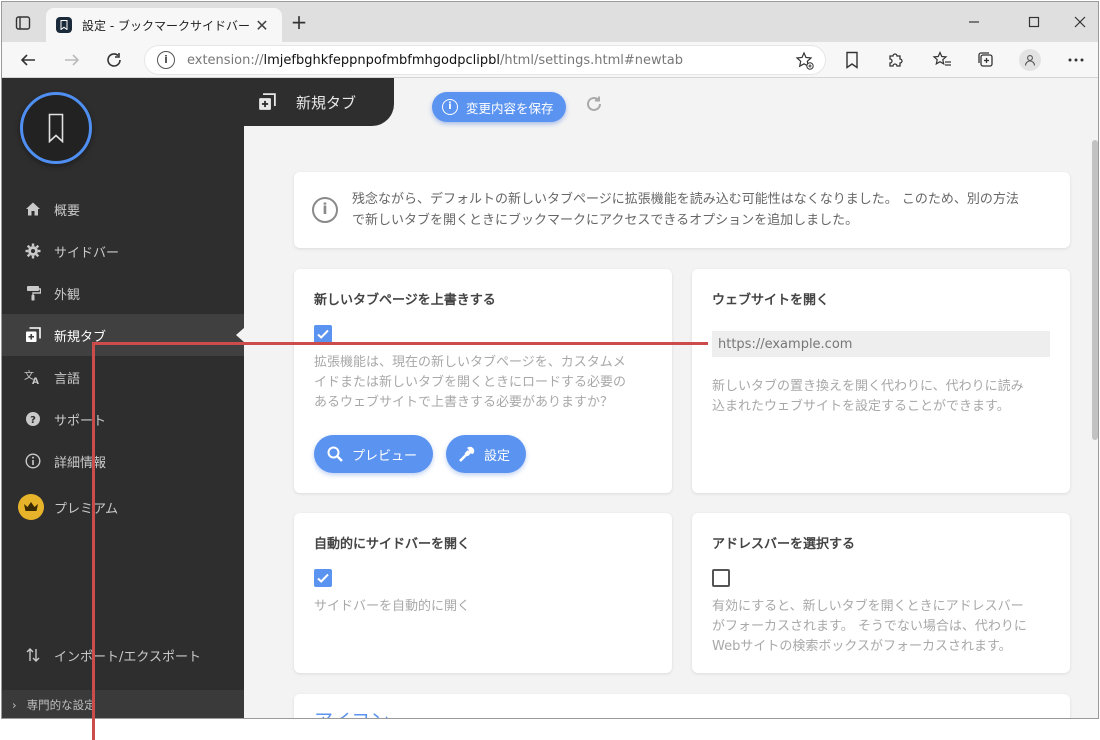  Describe the element at coordinates (721, 578) in the screenshot. I see `select-addressbar-checkbox` at that location.